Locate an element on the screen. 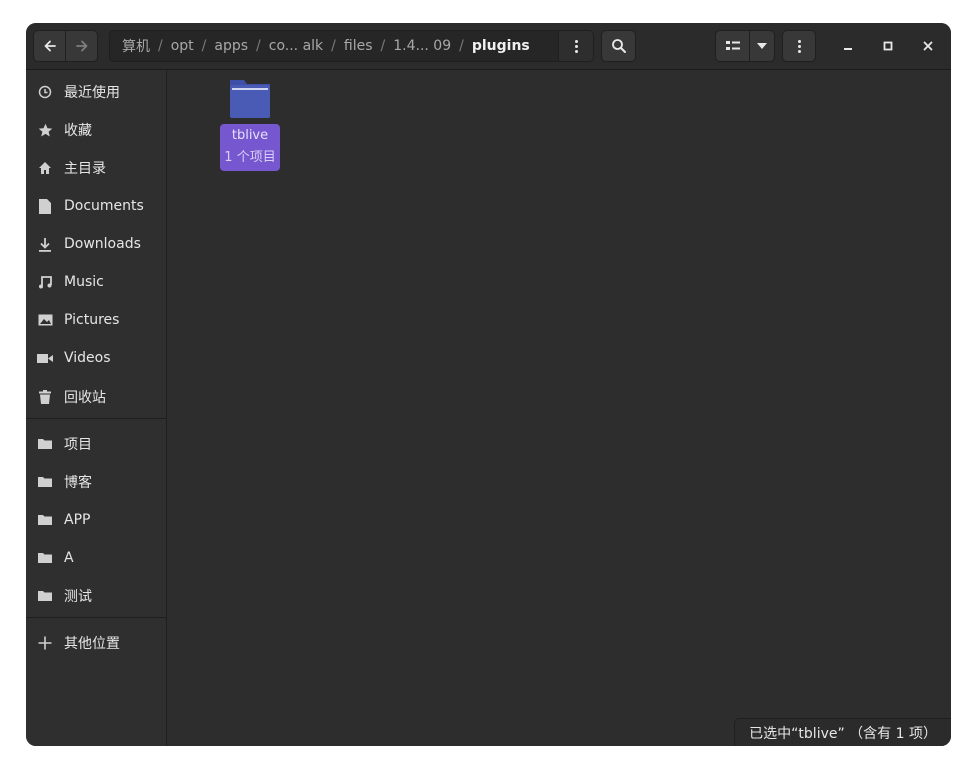 This screenshot has height=775, width=977. clock-icon is located at coordinates (45, 92).